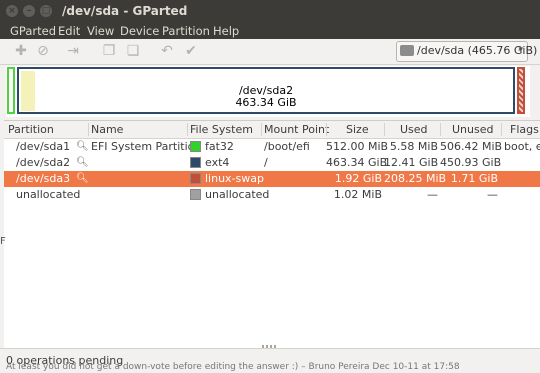 The image size is (540, 373). Describe the element at coordinates (43, 51) in the screenshot. I see `delete-icon: ⊘` at that location.